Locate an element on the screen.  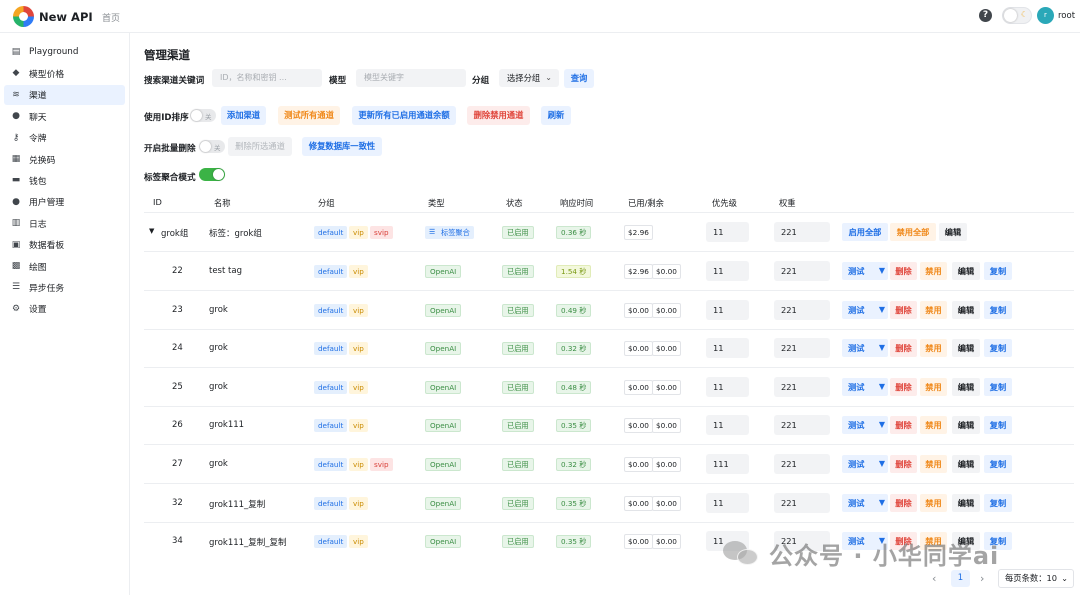
sidebar-item-2: ≋ 渠道 is located at coordinates (64, 94).